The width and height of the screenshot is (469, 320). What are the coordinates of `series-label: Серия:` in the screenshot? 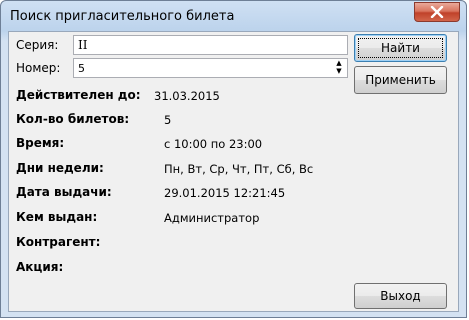 It's located at (37, 45).